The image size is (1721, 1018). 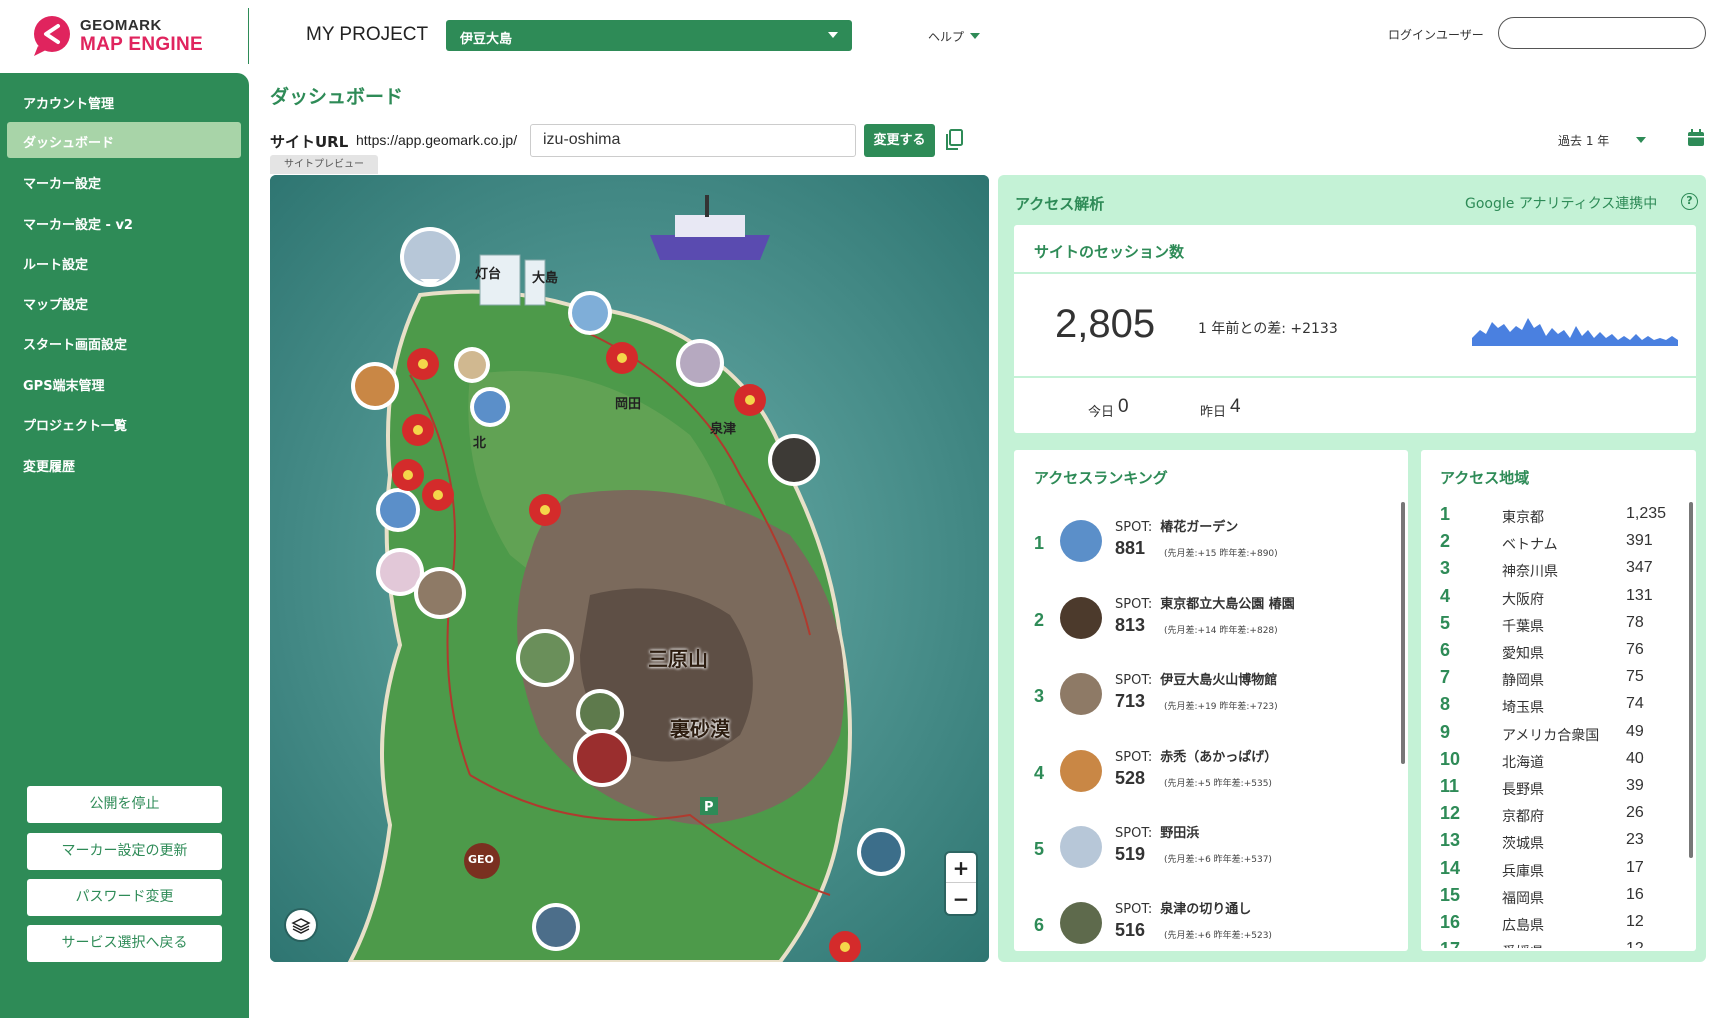 I want to click on sessions-total: 2,805, so click(x=1105, y=324).